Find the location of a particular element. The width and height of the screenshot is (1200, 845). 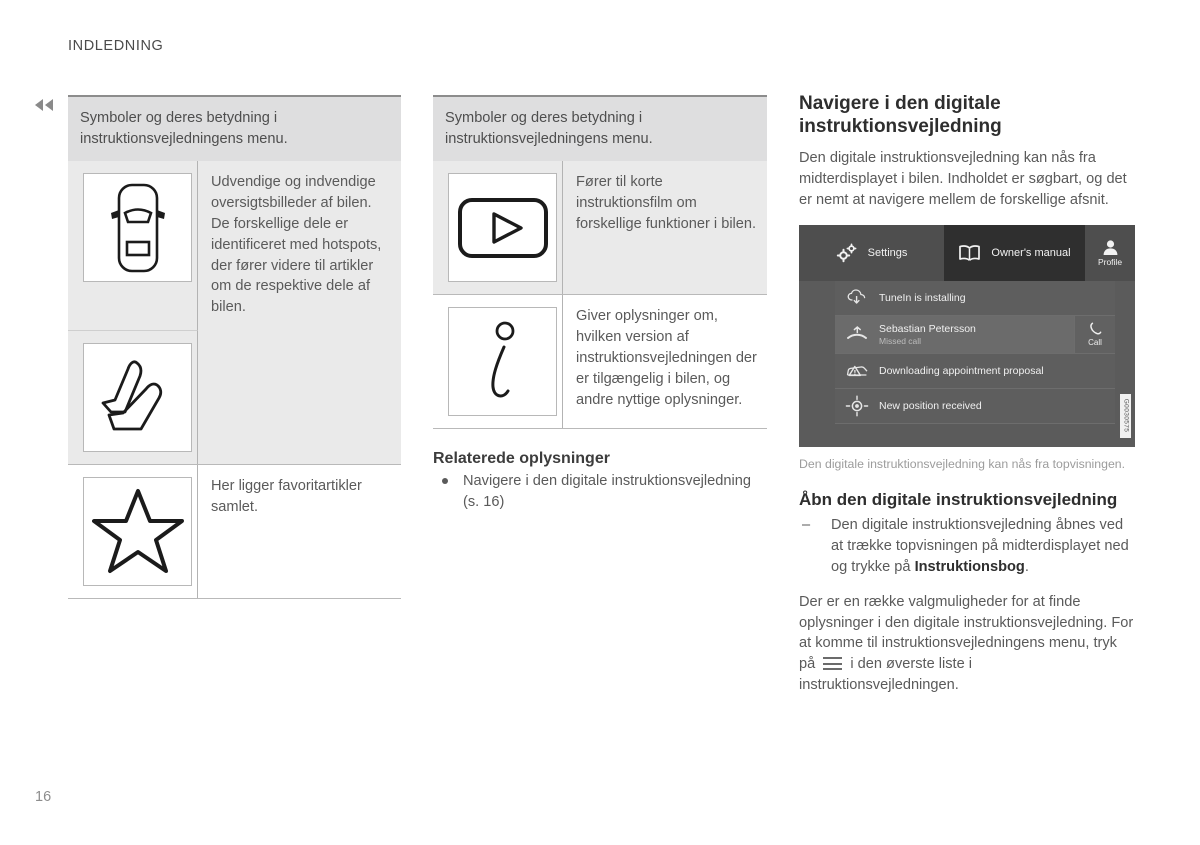

missed-call-icon is located at coordinates (857, 334).